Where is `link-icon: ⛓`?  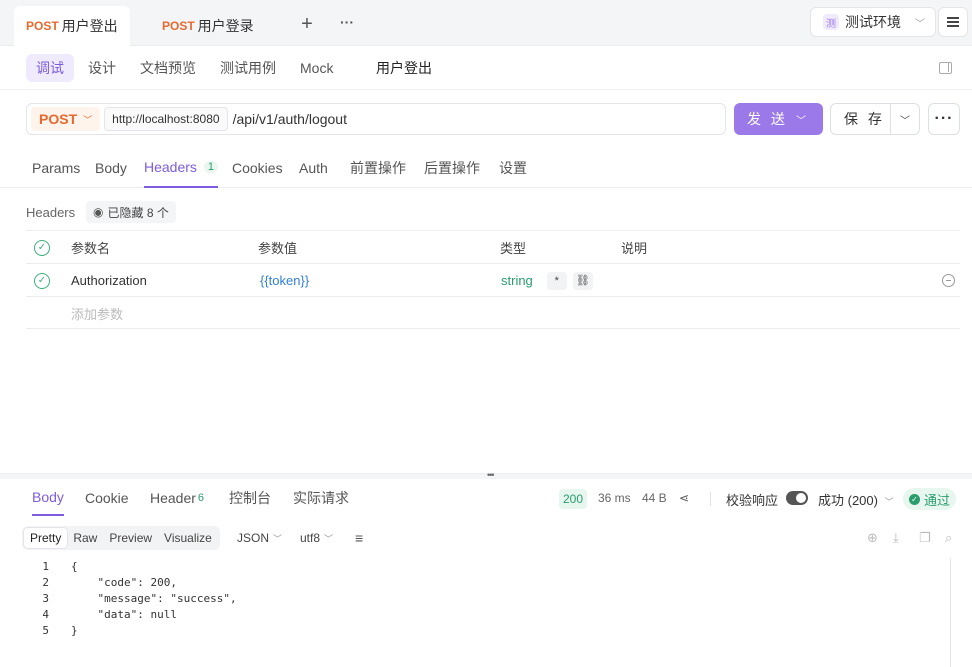
link-icon: ⛓ is located at coordinates (582, 280).